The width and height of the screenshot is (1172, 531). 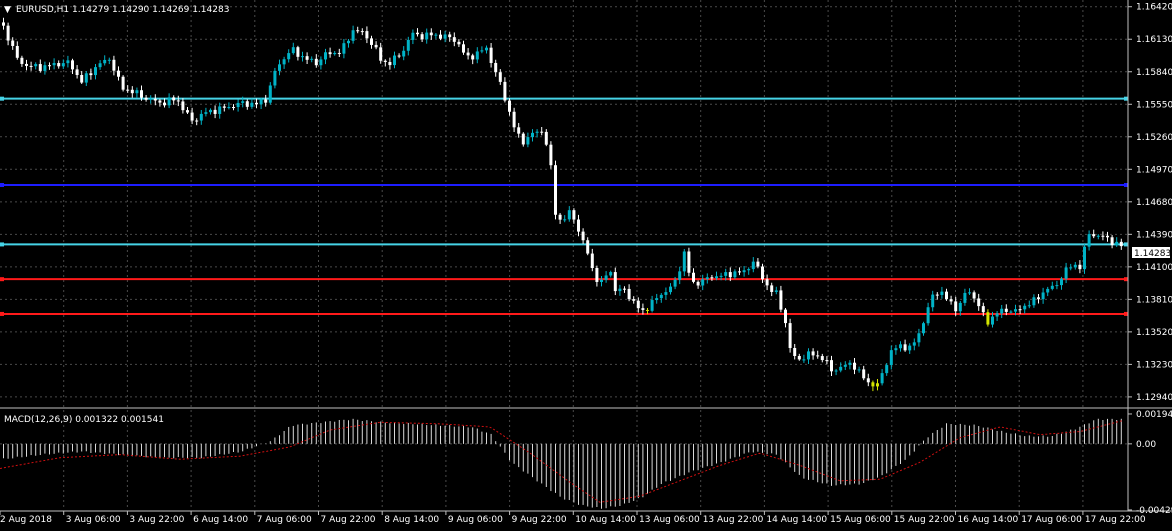 I want to click on macd-header: MACD(12,26,9) 0.001322 0.001541, so click(x=84, y=420).